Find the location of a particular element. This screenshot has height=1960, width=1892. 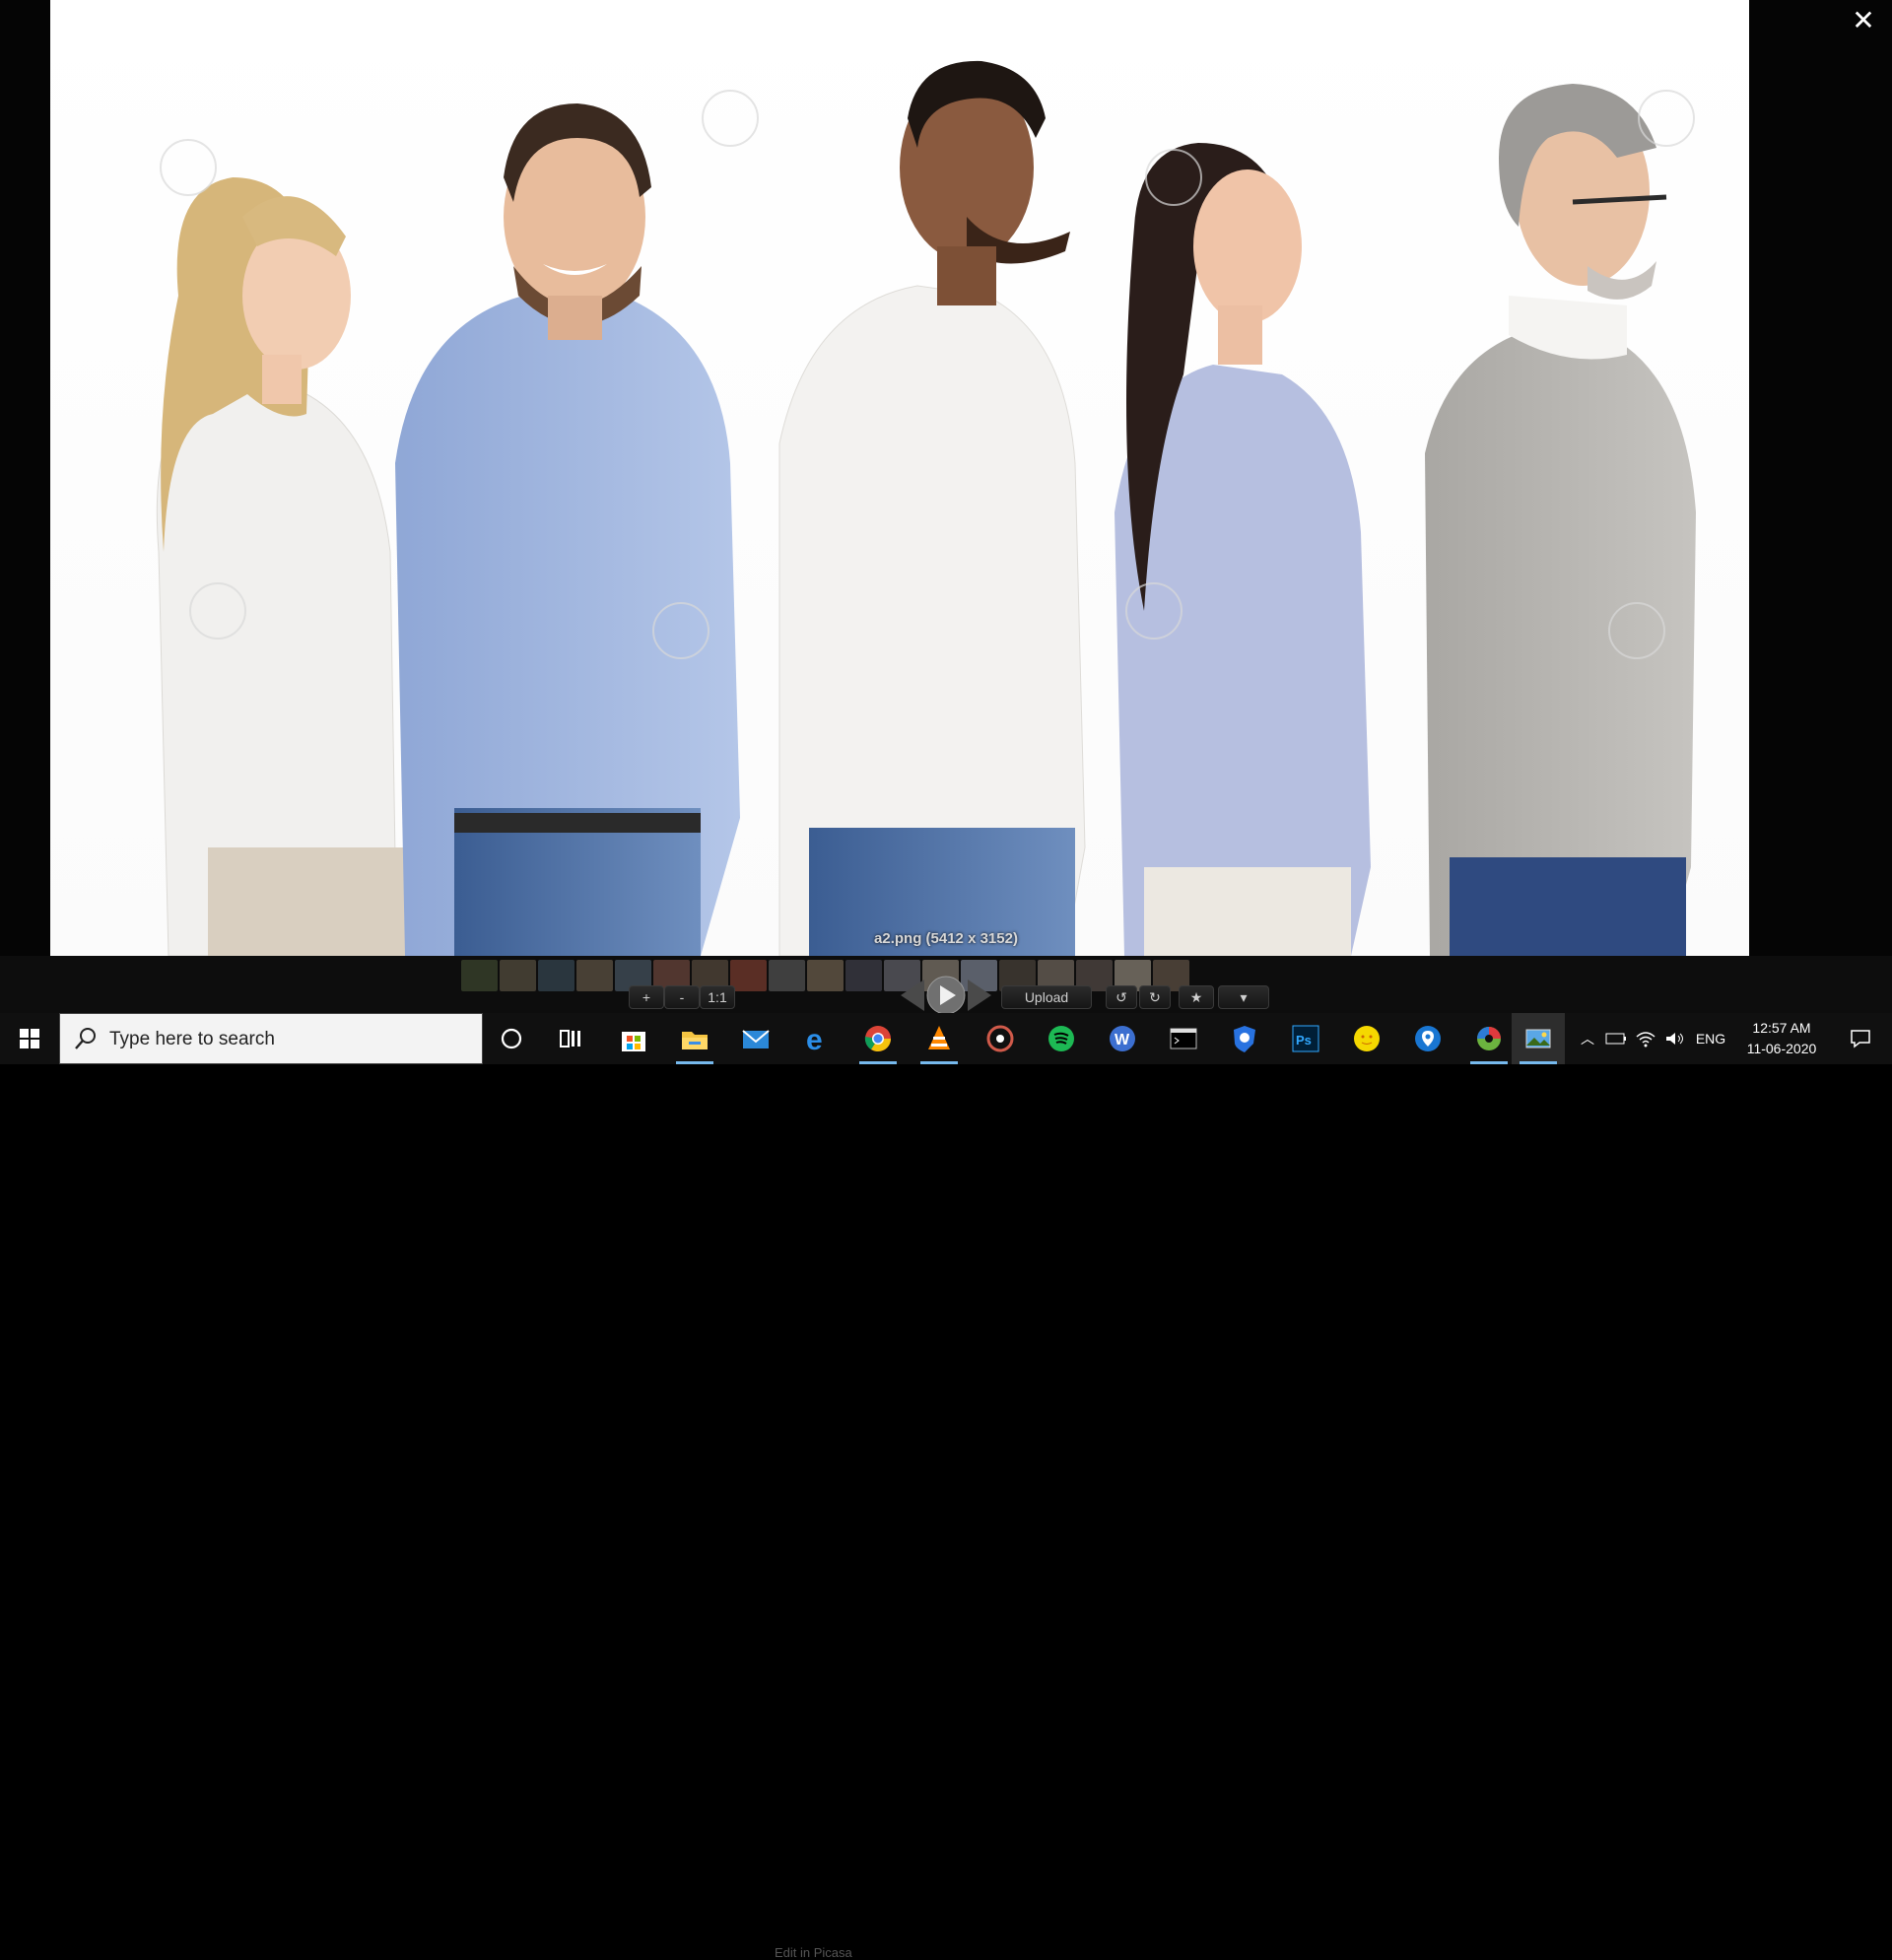

mail-icon is located at coordinates (756, 1039).